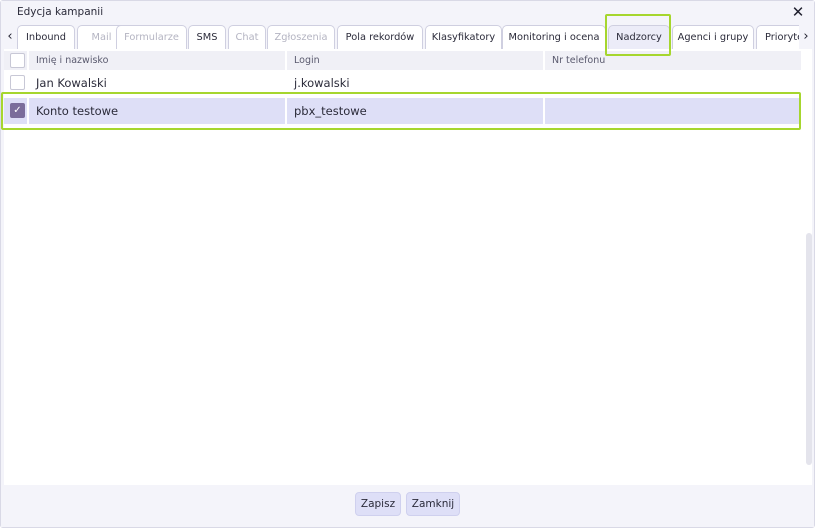 The height and width of the screenshot is (528, 815). I want to click on tab-monitoring: Monitoring i ocena, so click(554, 37).